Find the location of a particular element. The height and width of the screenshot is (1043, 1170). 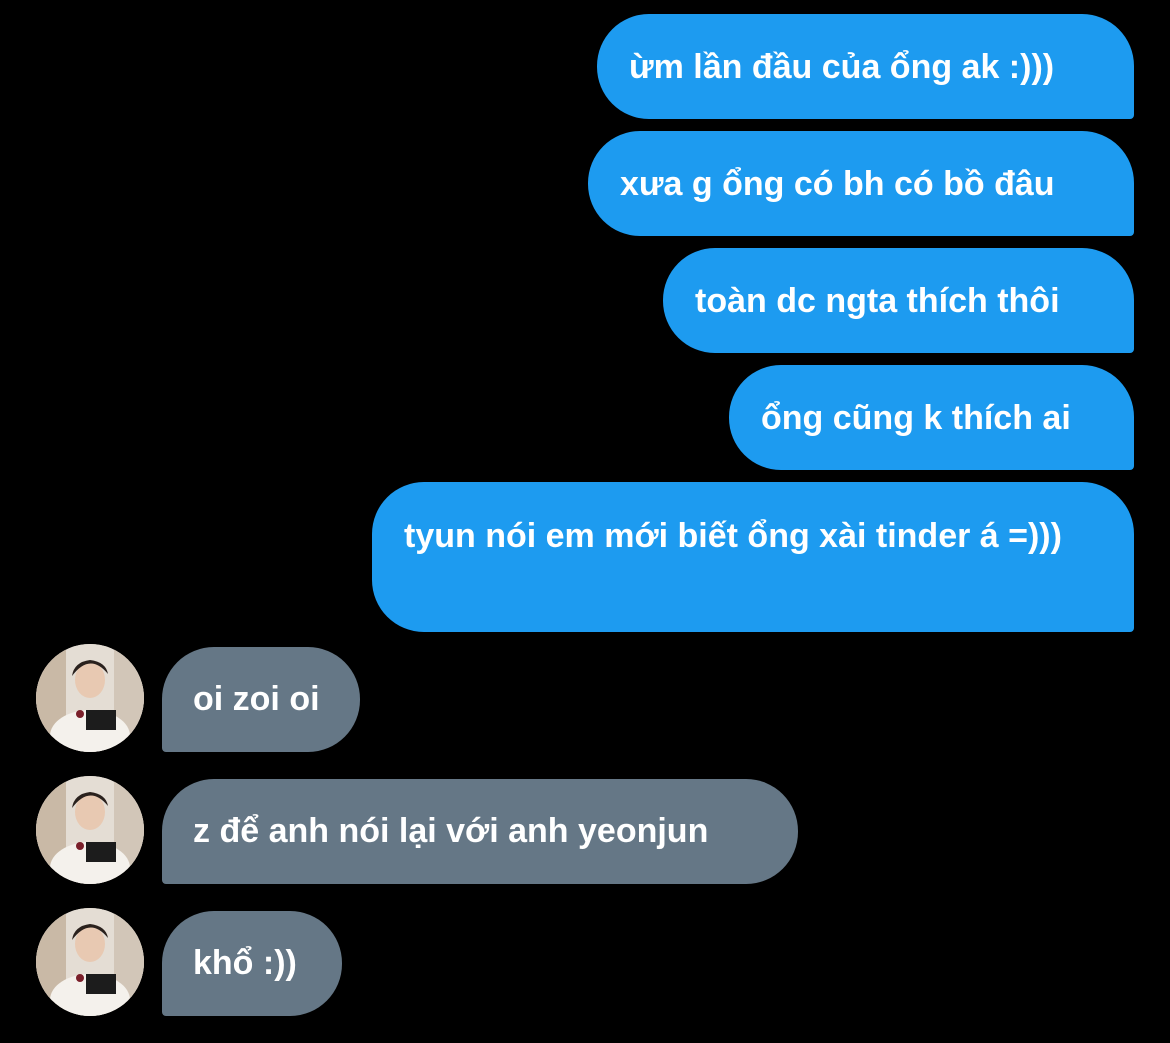

incoming-message: oi zoi oi is located at coordinates (261, 699).